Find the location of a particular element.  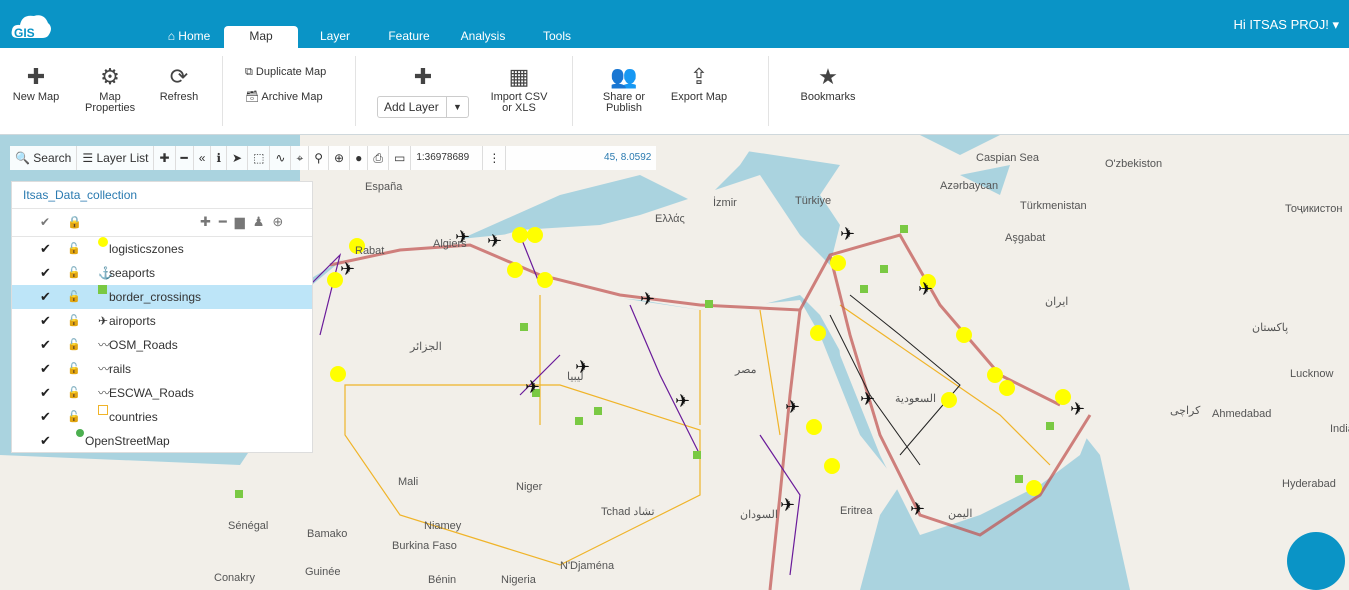

zoom-out-icon: ━ is located at coordinates (185, 158).